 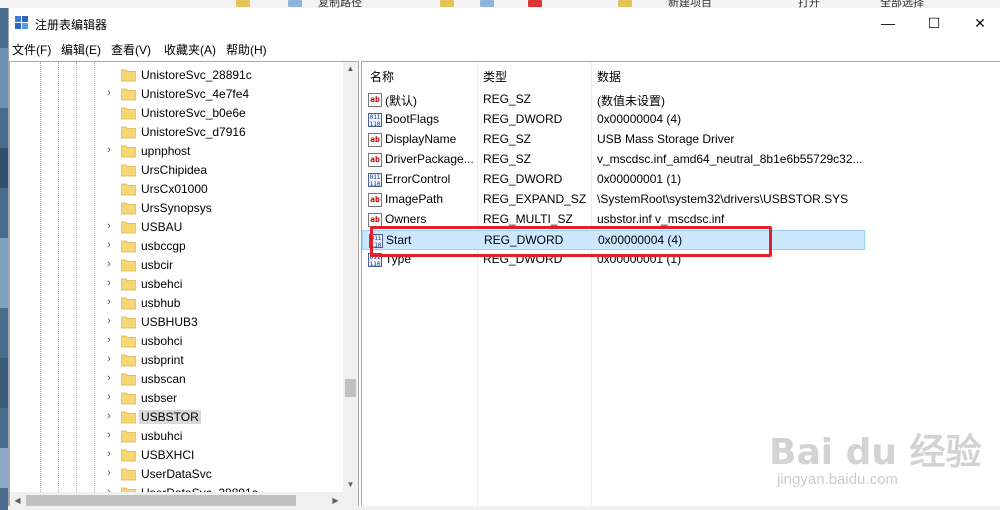 I want to click on tree-item: › usbprint, so click(x=177, y=360).